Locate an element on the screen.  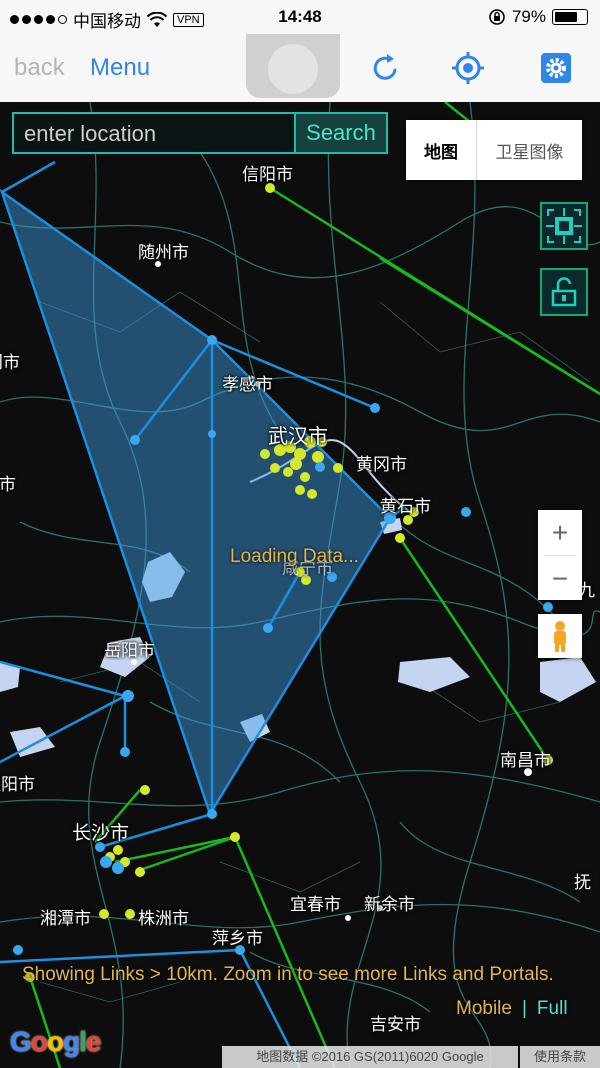
place-label: 萍乡市 is located at coordinates (237, 938).